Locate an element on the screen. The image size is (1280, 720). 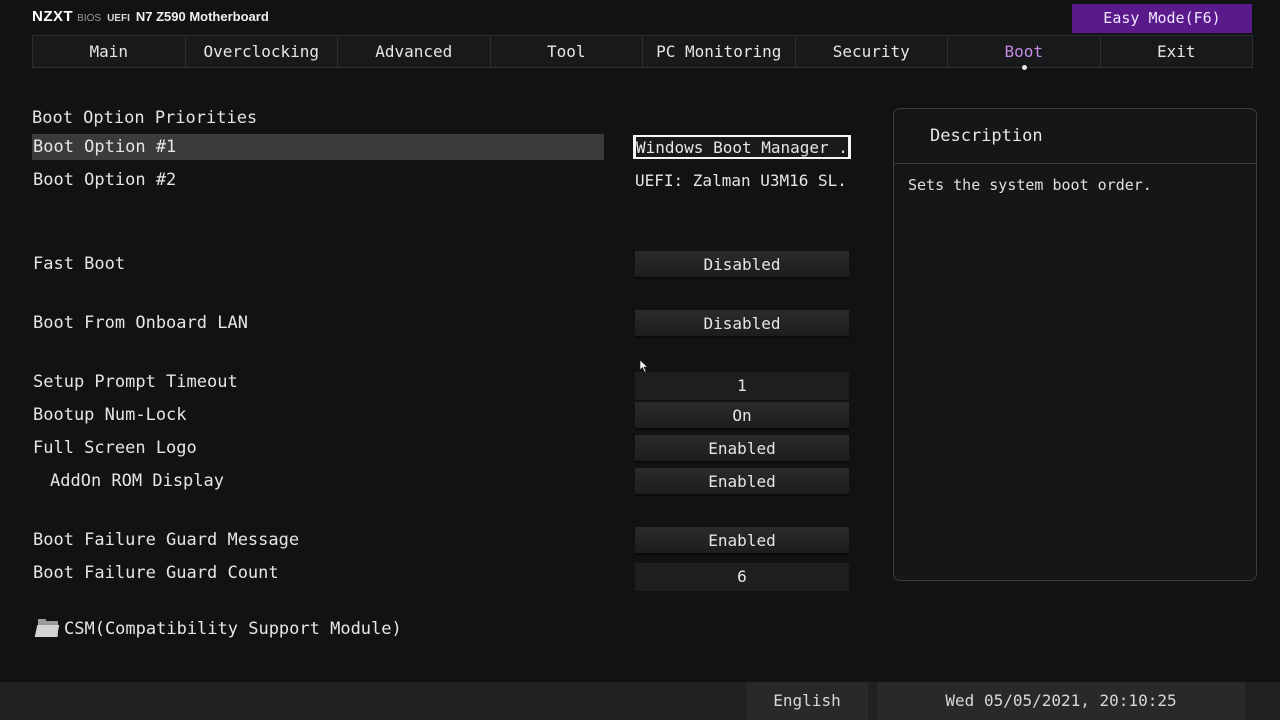
tab-security: Security is located at coordinates (872, 51).